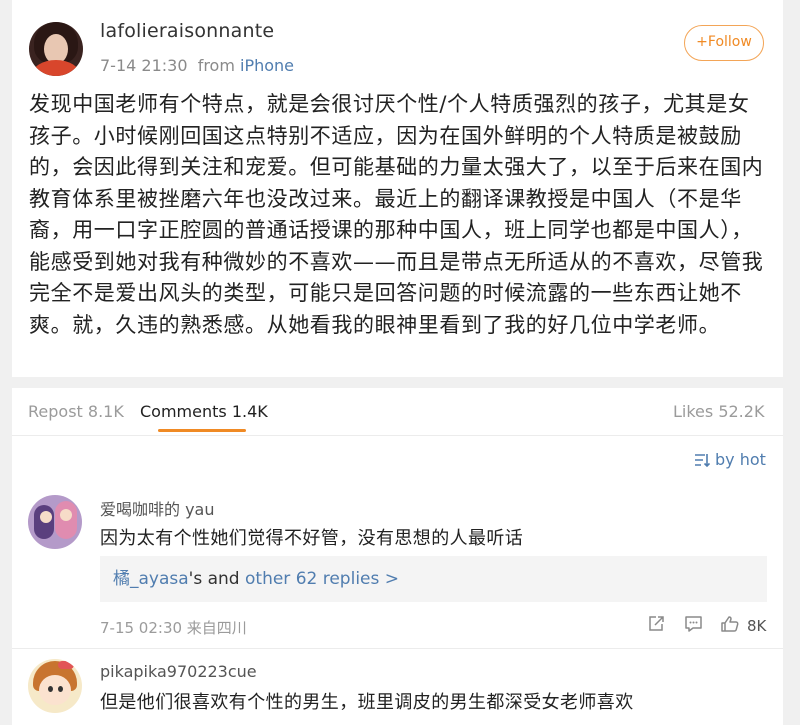 Image resolution: width=800 pixels, height=725 pixels. Describe the element at coordinates (718, 411) in the screenshot. I see `tab-likes: Likes 52.2K` at that location.